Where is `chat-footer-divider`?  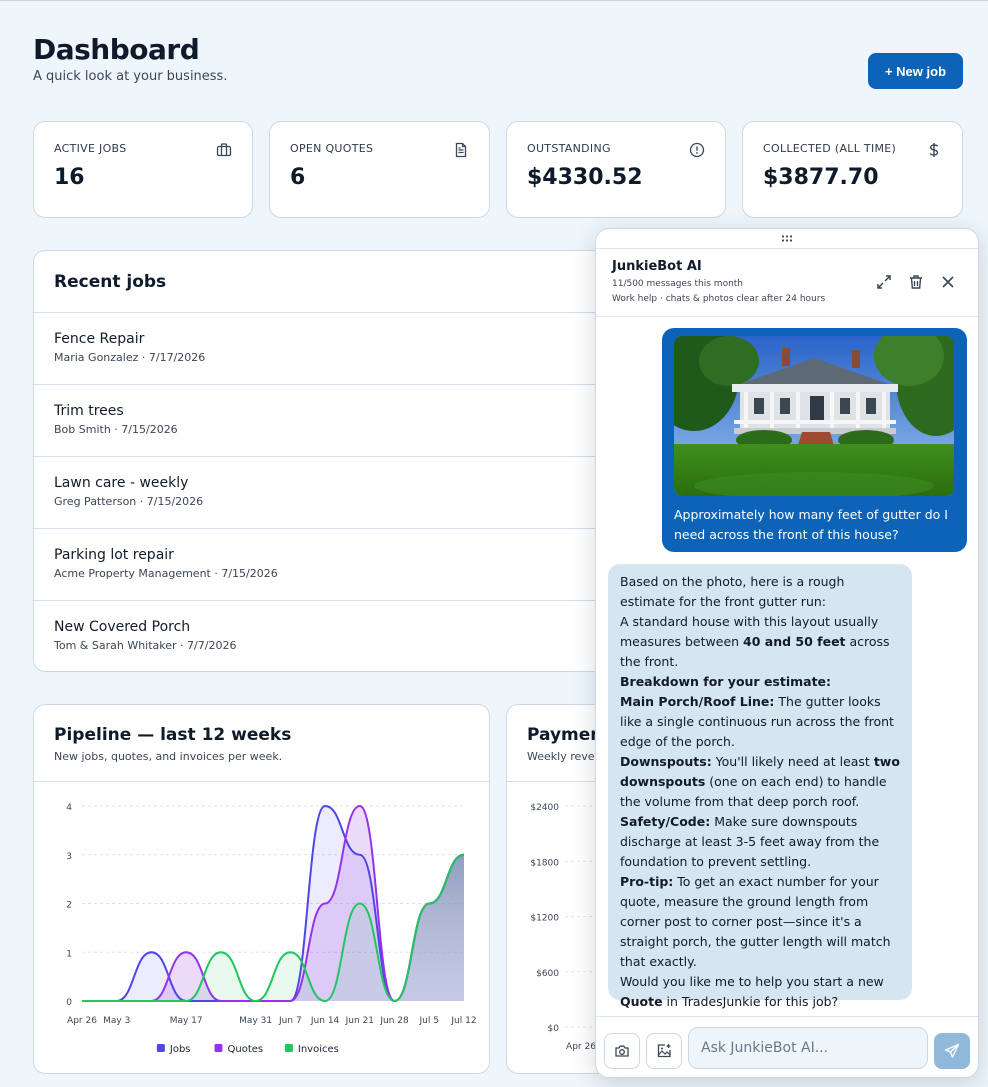 chat-footer-divider is located at coordinates (787, 1016).